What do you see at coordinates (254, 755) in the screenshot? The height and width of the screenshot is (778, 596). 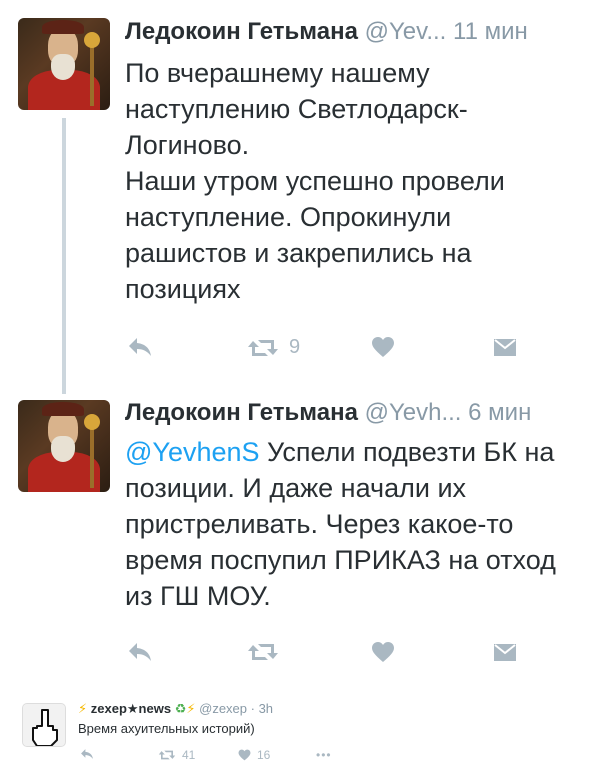 I see `like-button: 16` at bounding box center [254, 755].